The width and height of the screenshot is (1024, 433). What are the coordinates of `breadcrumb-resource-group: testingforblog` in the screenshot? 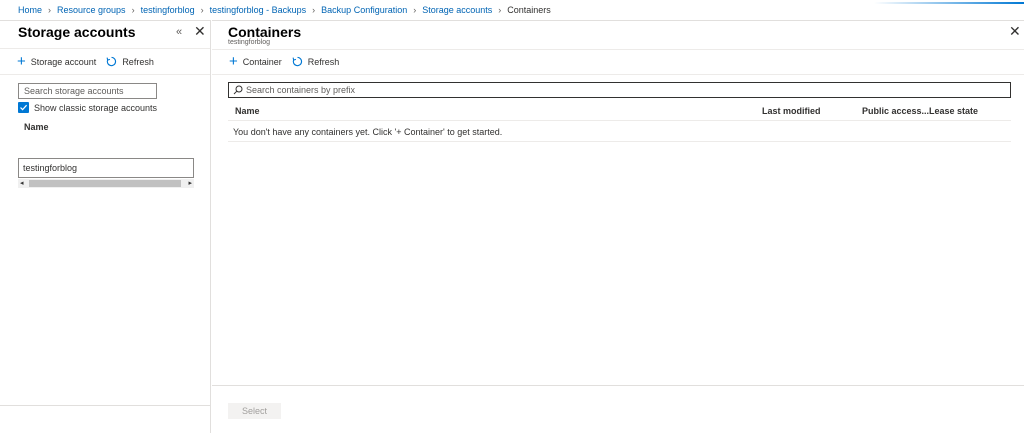 It's located at (168, 10).